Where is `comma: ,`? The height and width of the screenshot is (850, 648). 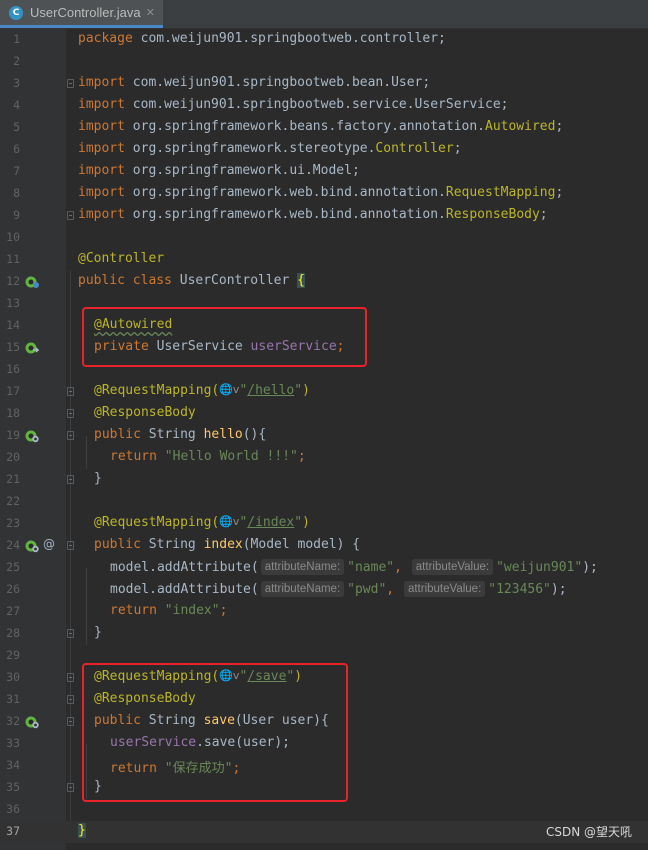
comma: , is located at coordinates (402, 567).